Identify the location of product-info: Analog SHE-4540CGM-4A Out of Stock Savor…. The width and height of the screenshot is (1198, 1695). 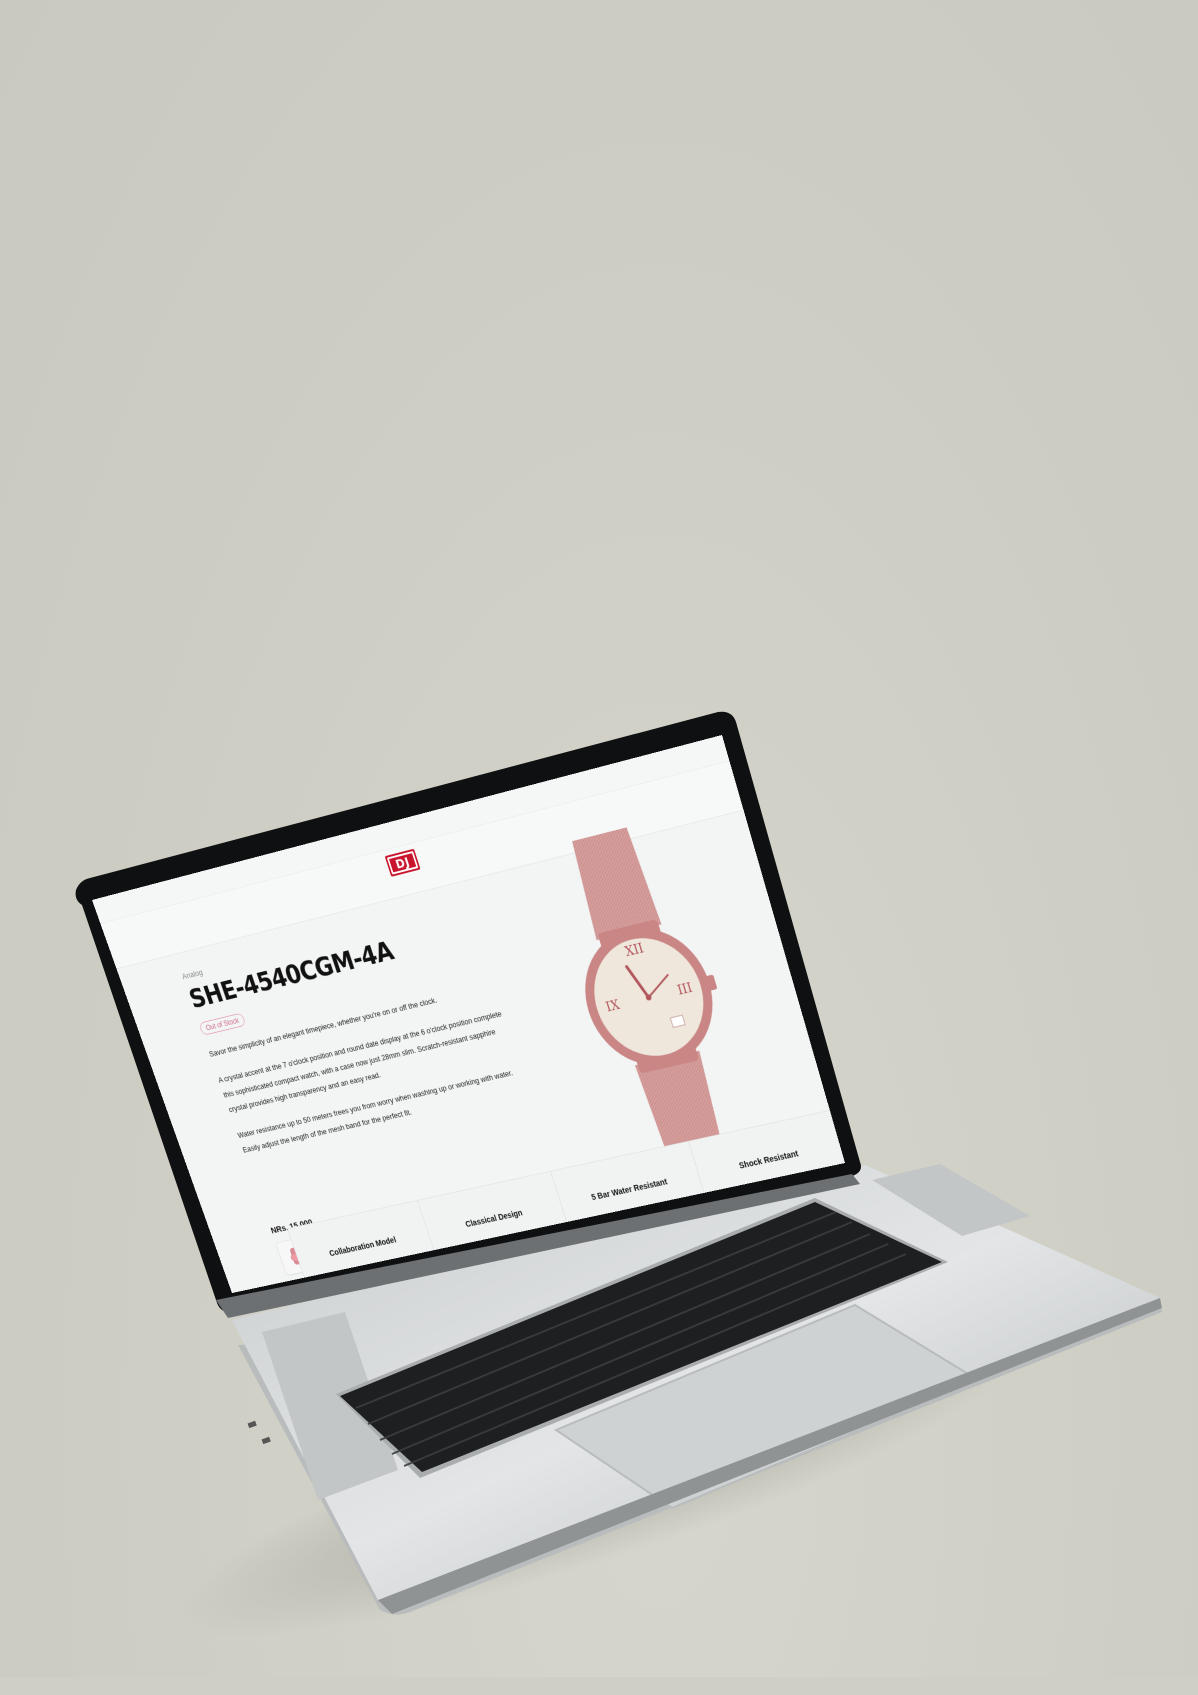
(356, 1035).